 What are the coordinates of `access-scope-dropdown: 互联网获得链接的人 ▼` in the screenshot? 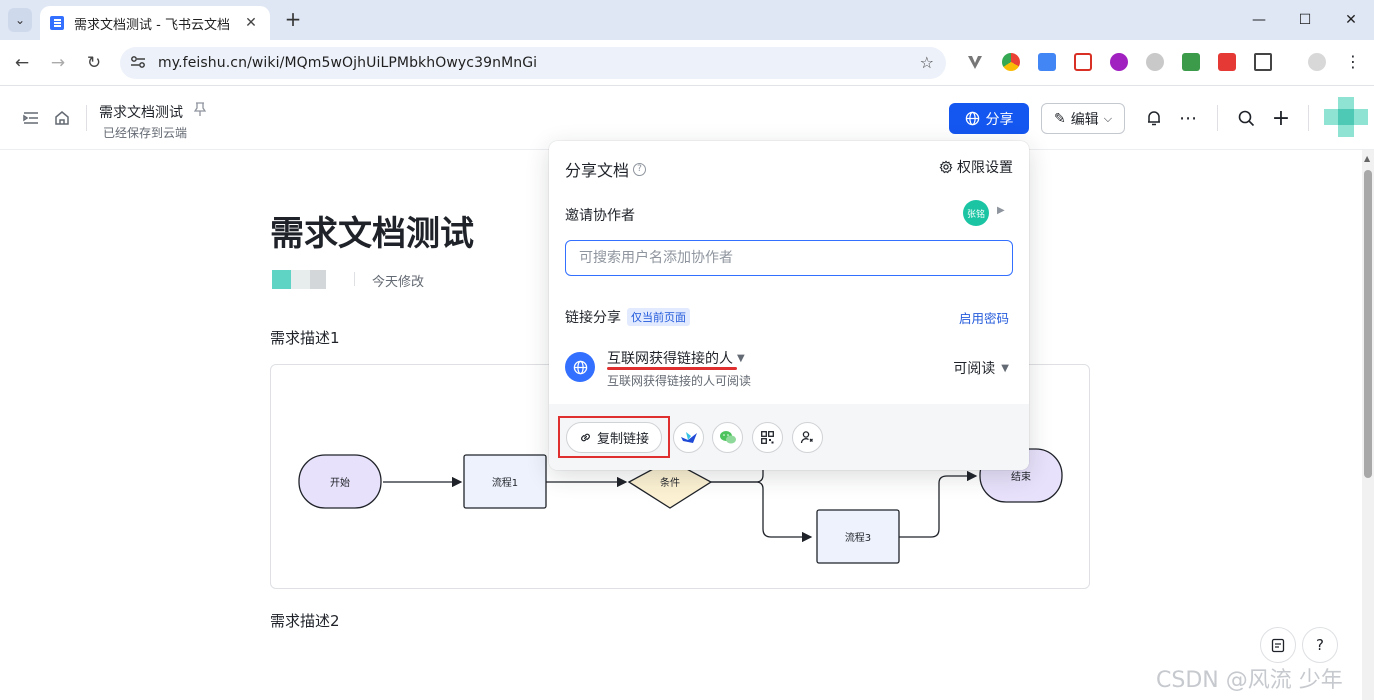 It's located at (676, 358).